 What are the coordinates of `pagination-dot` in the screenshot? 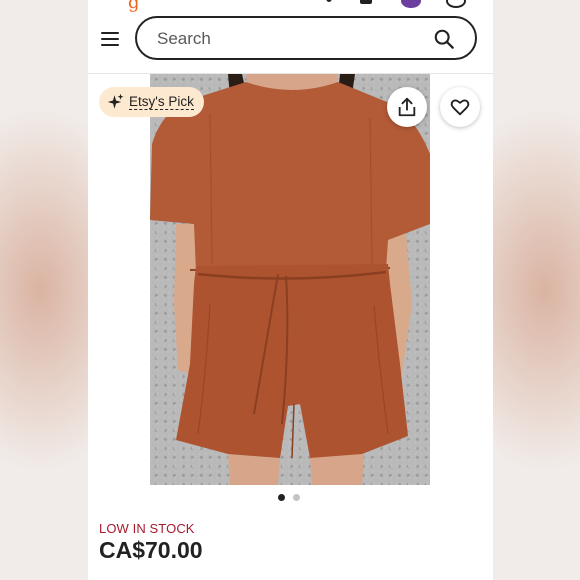 It's located at (296, 497).